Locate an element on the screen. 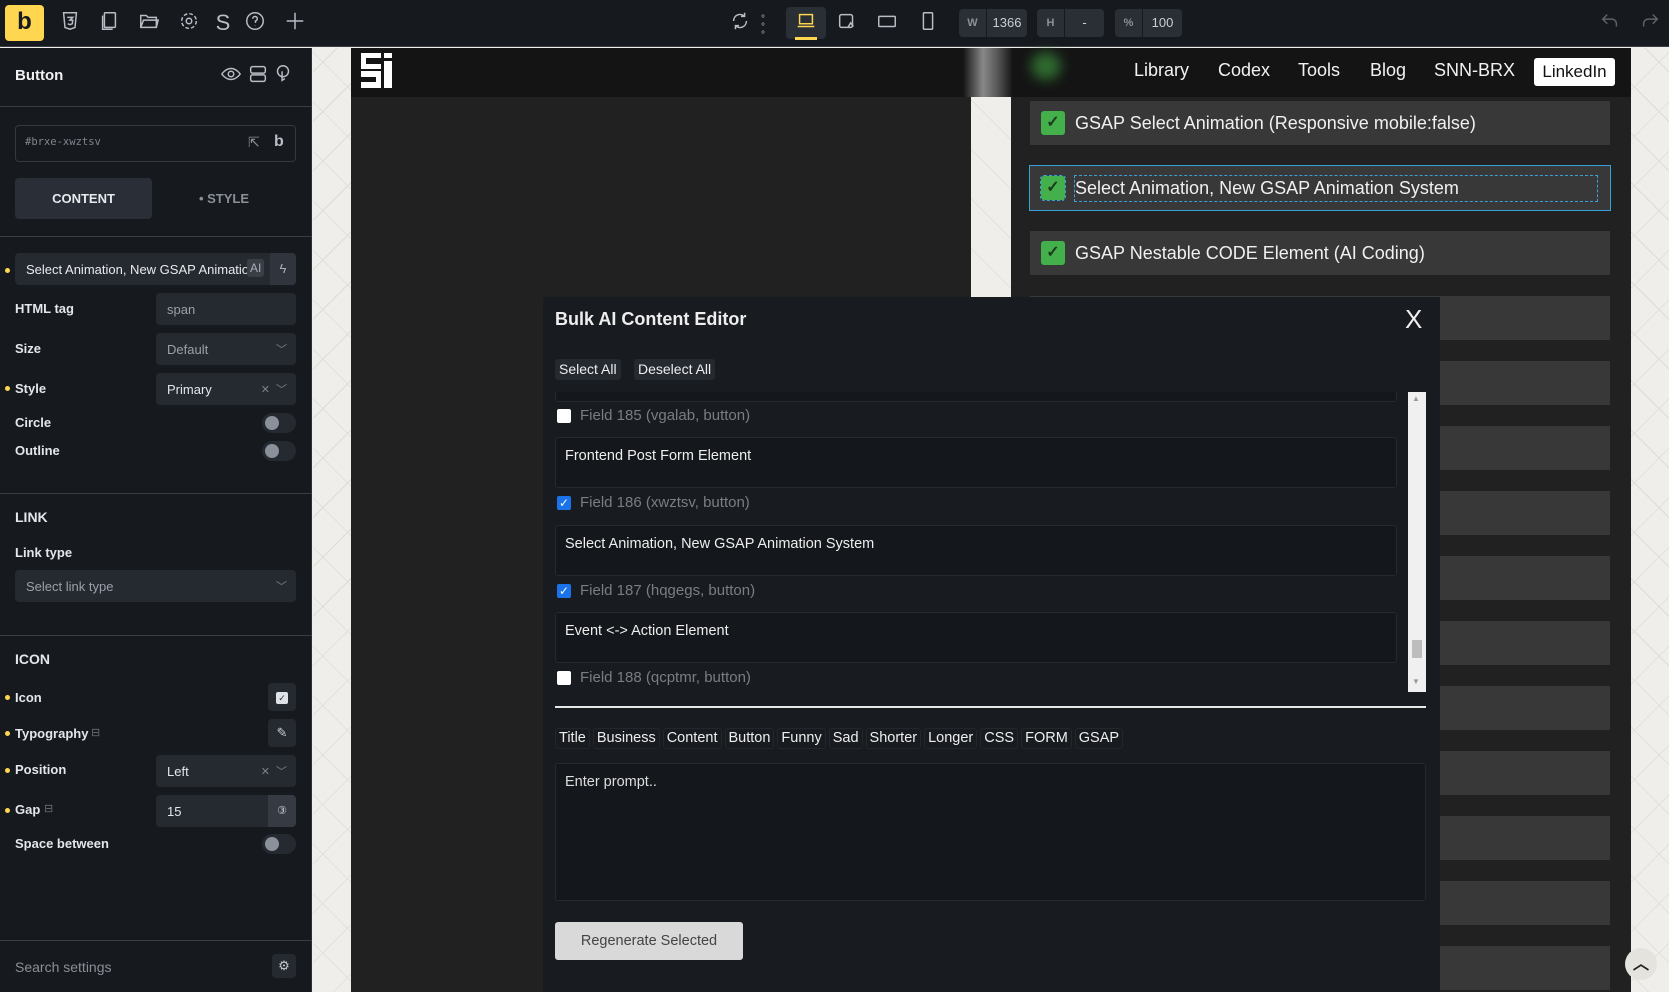  regenerate-selected-button: Regenerate Selected is located at coordinates (649, 941).